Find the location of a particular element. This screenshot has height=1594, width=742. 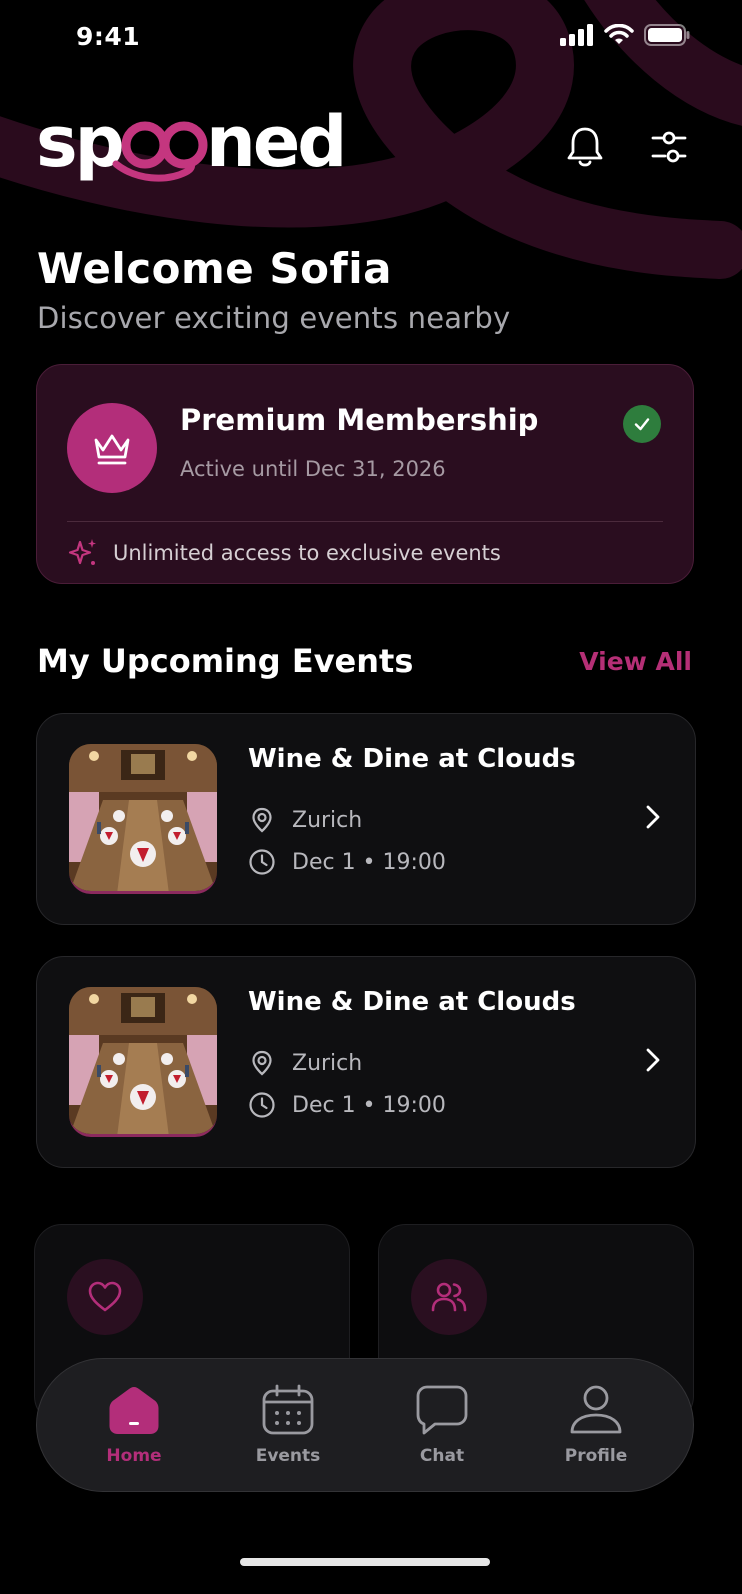

status-time: 9:41 is located at coordinates (108, 36).